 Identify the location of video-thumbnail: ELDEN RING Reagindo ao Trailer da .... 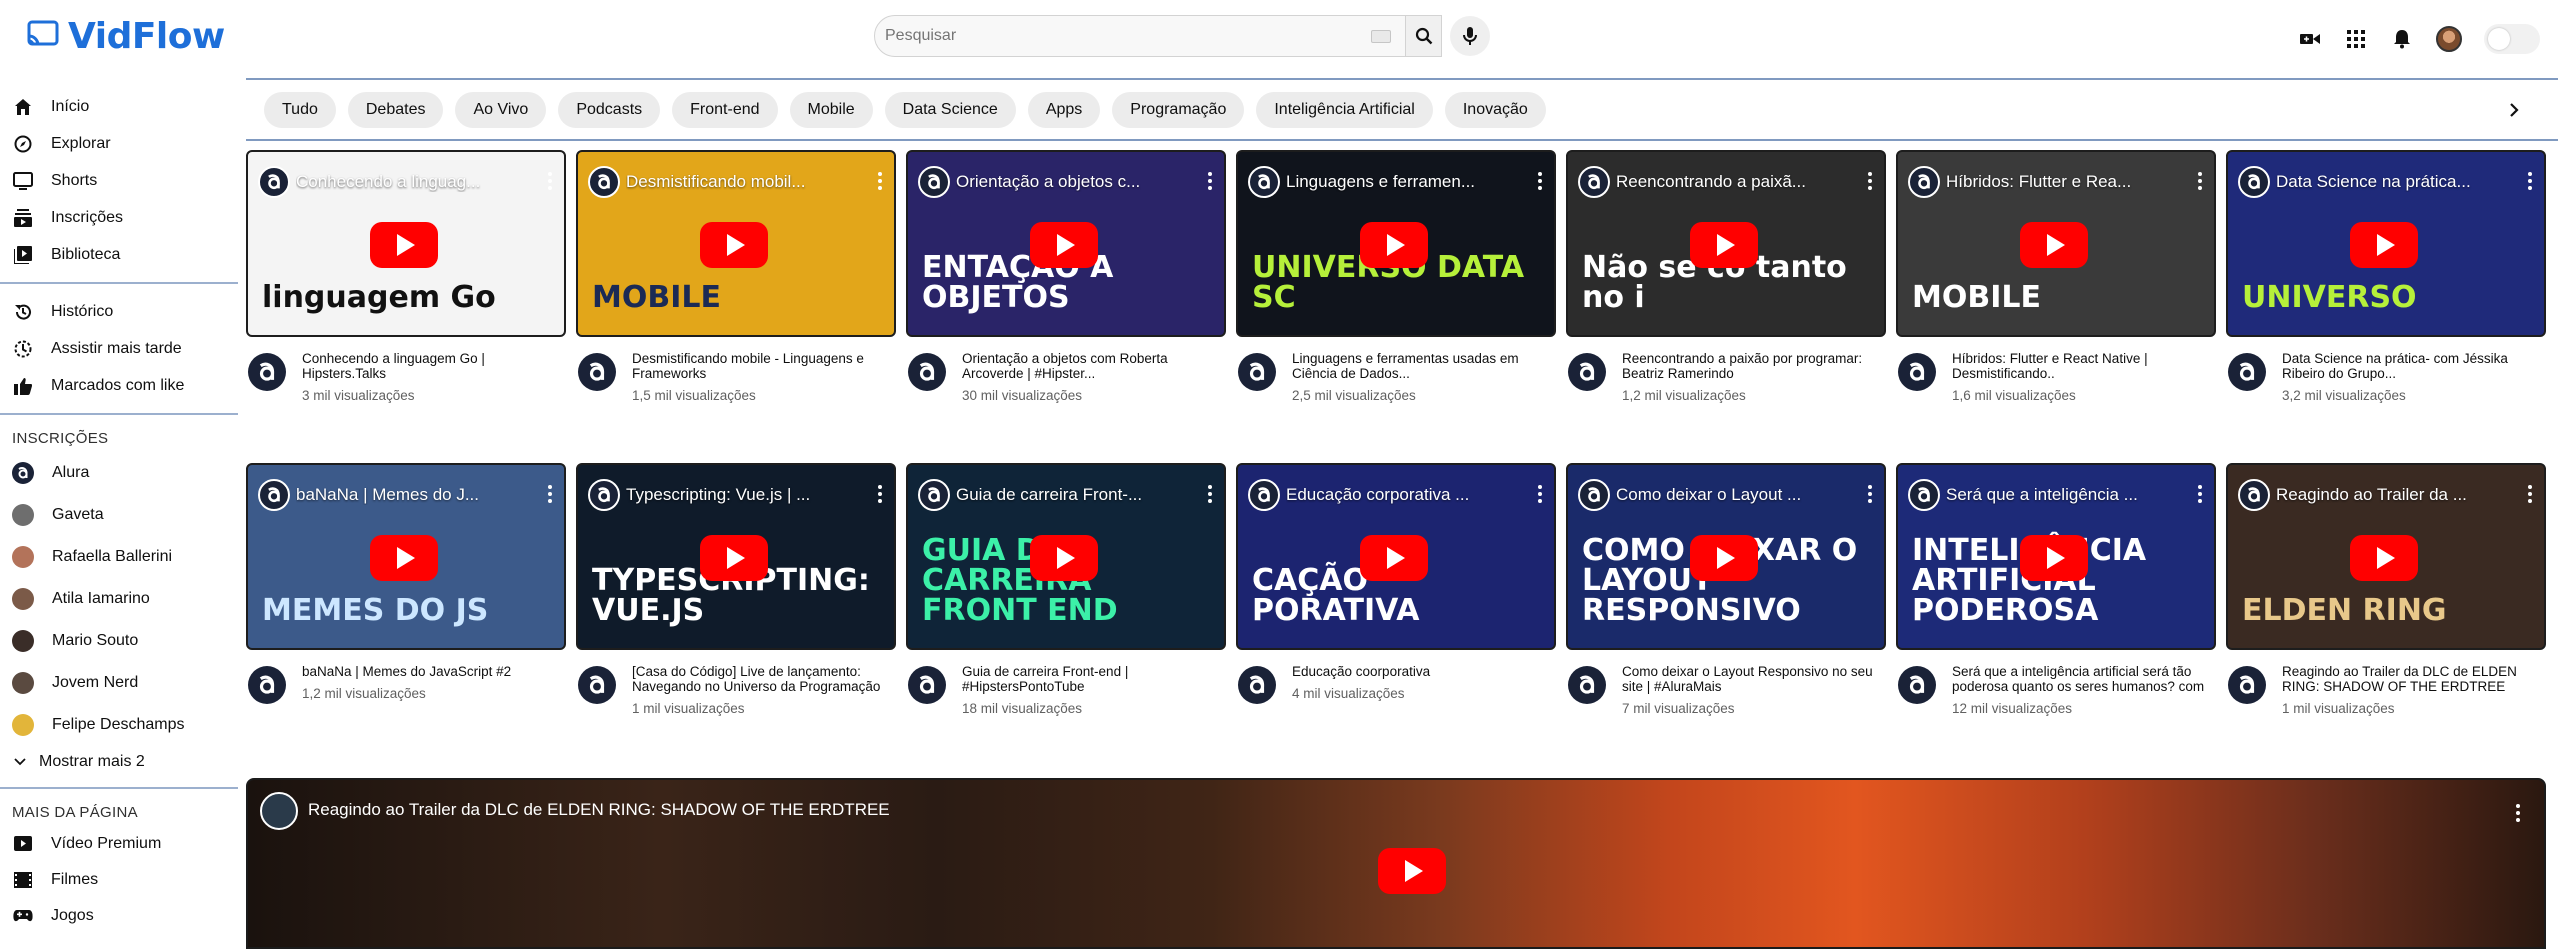
(2386, 556).